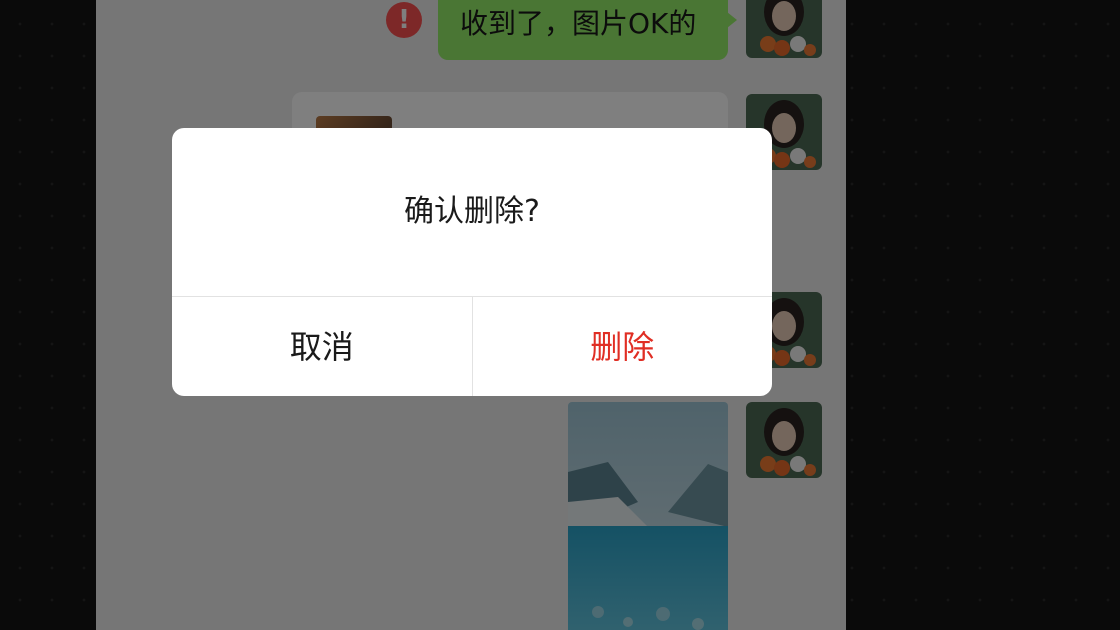  What do you see at coordinates (322, 346) in the screenshot?
I see `cancel-button: 取消` at bounding box center [322, 346].